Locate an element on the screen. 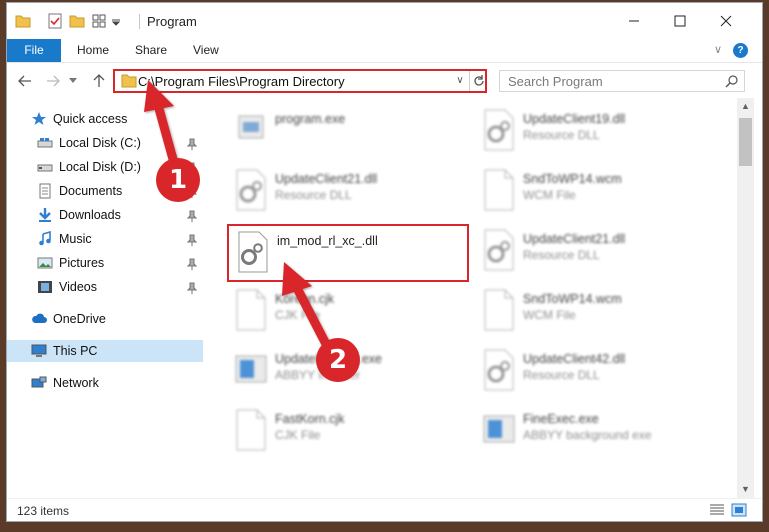 This screenshot has width=769, height=532. minimize-button is located at coordinates (634, 21).